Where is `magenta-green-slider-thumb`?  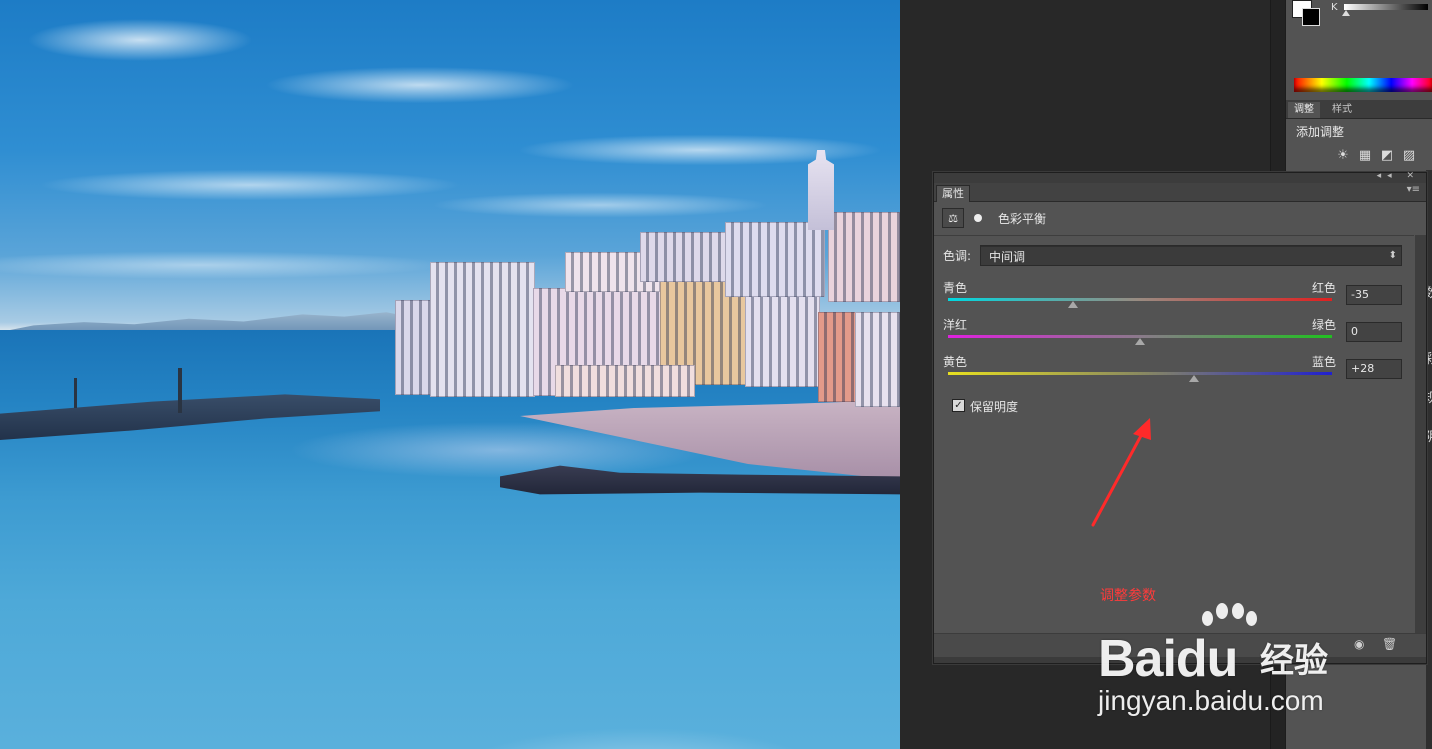
magenta-green-slider-thumb is located at coordinates (1140, 341).